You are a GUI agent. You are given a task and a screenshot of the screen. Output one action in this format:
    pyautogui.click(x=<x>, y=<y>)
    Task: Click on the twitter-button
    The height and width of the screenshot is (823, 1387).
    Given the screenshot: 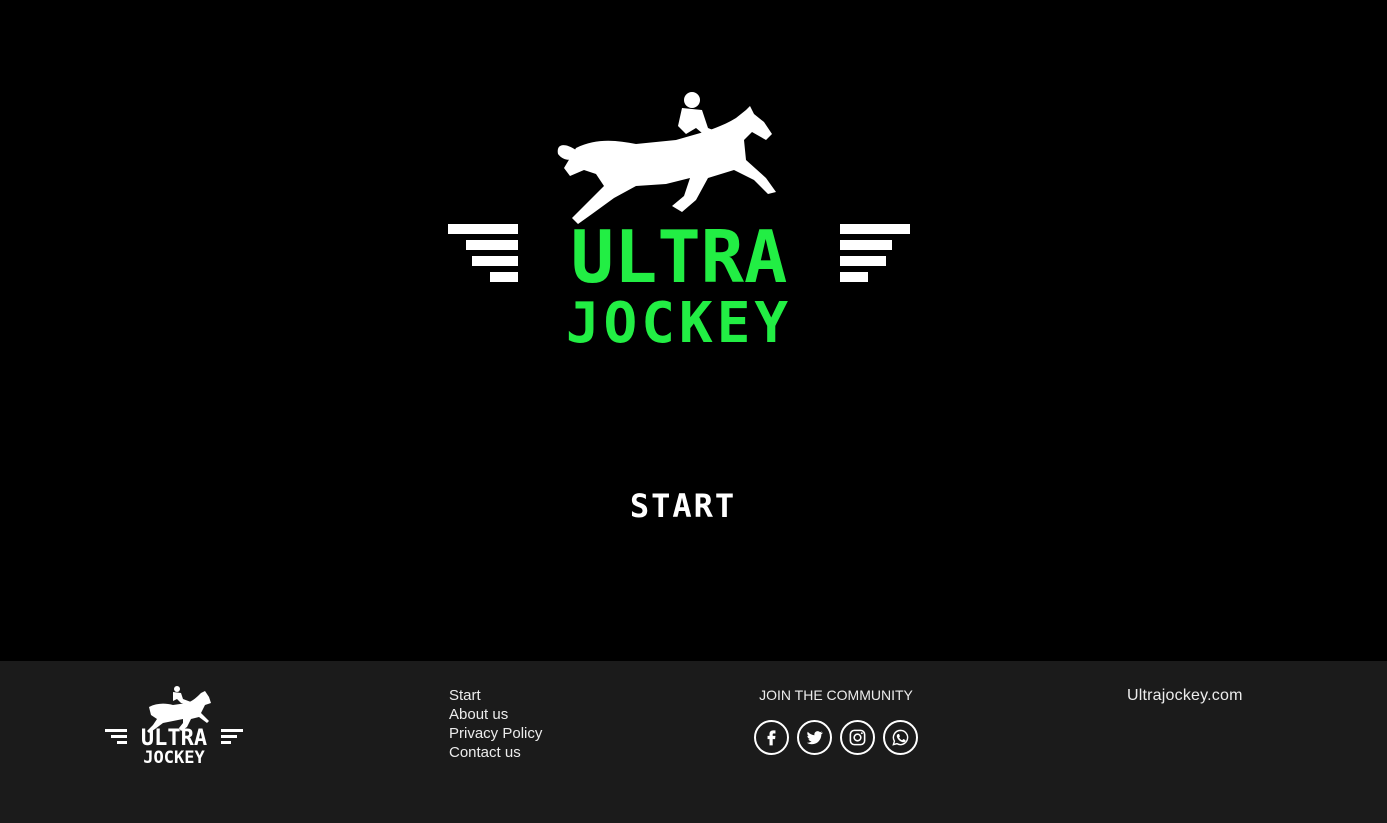 What is the action you would take?
    pyautogui.click(x=814, y=737)
    